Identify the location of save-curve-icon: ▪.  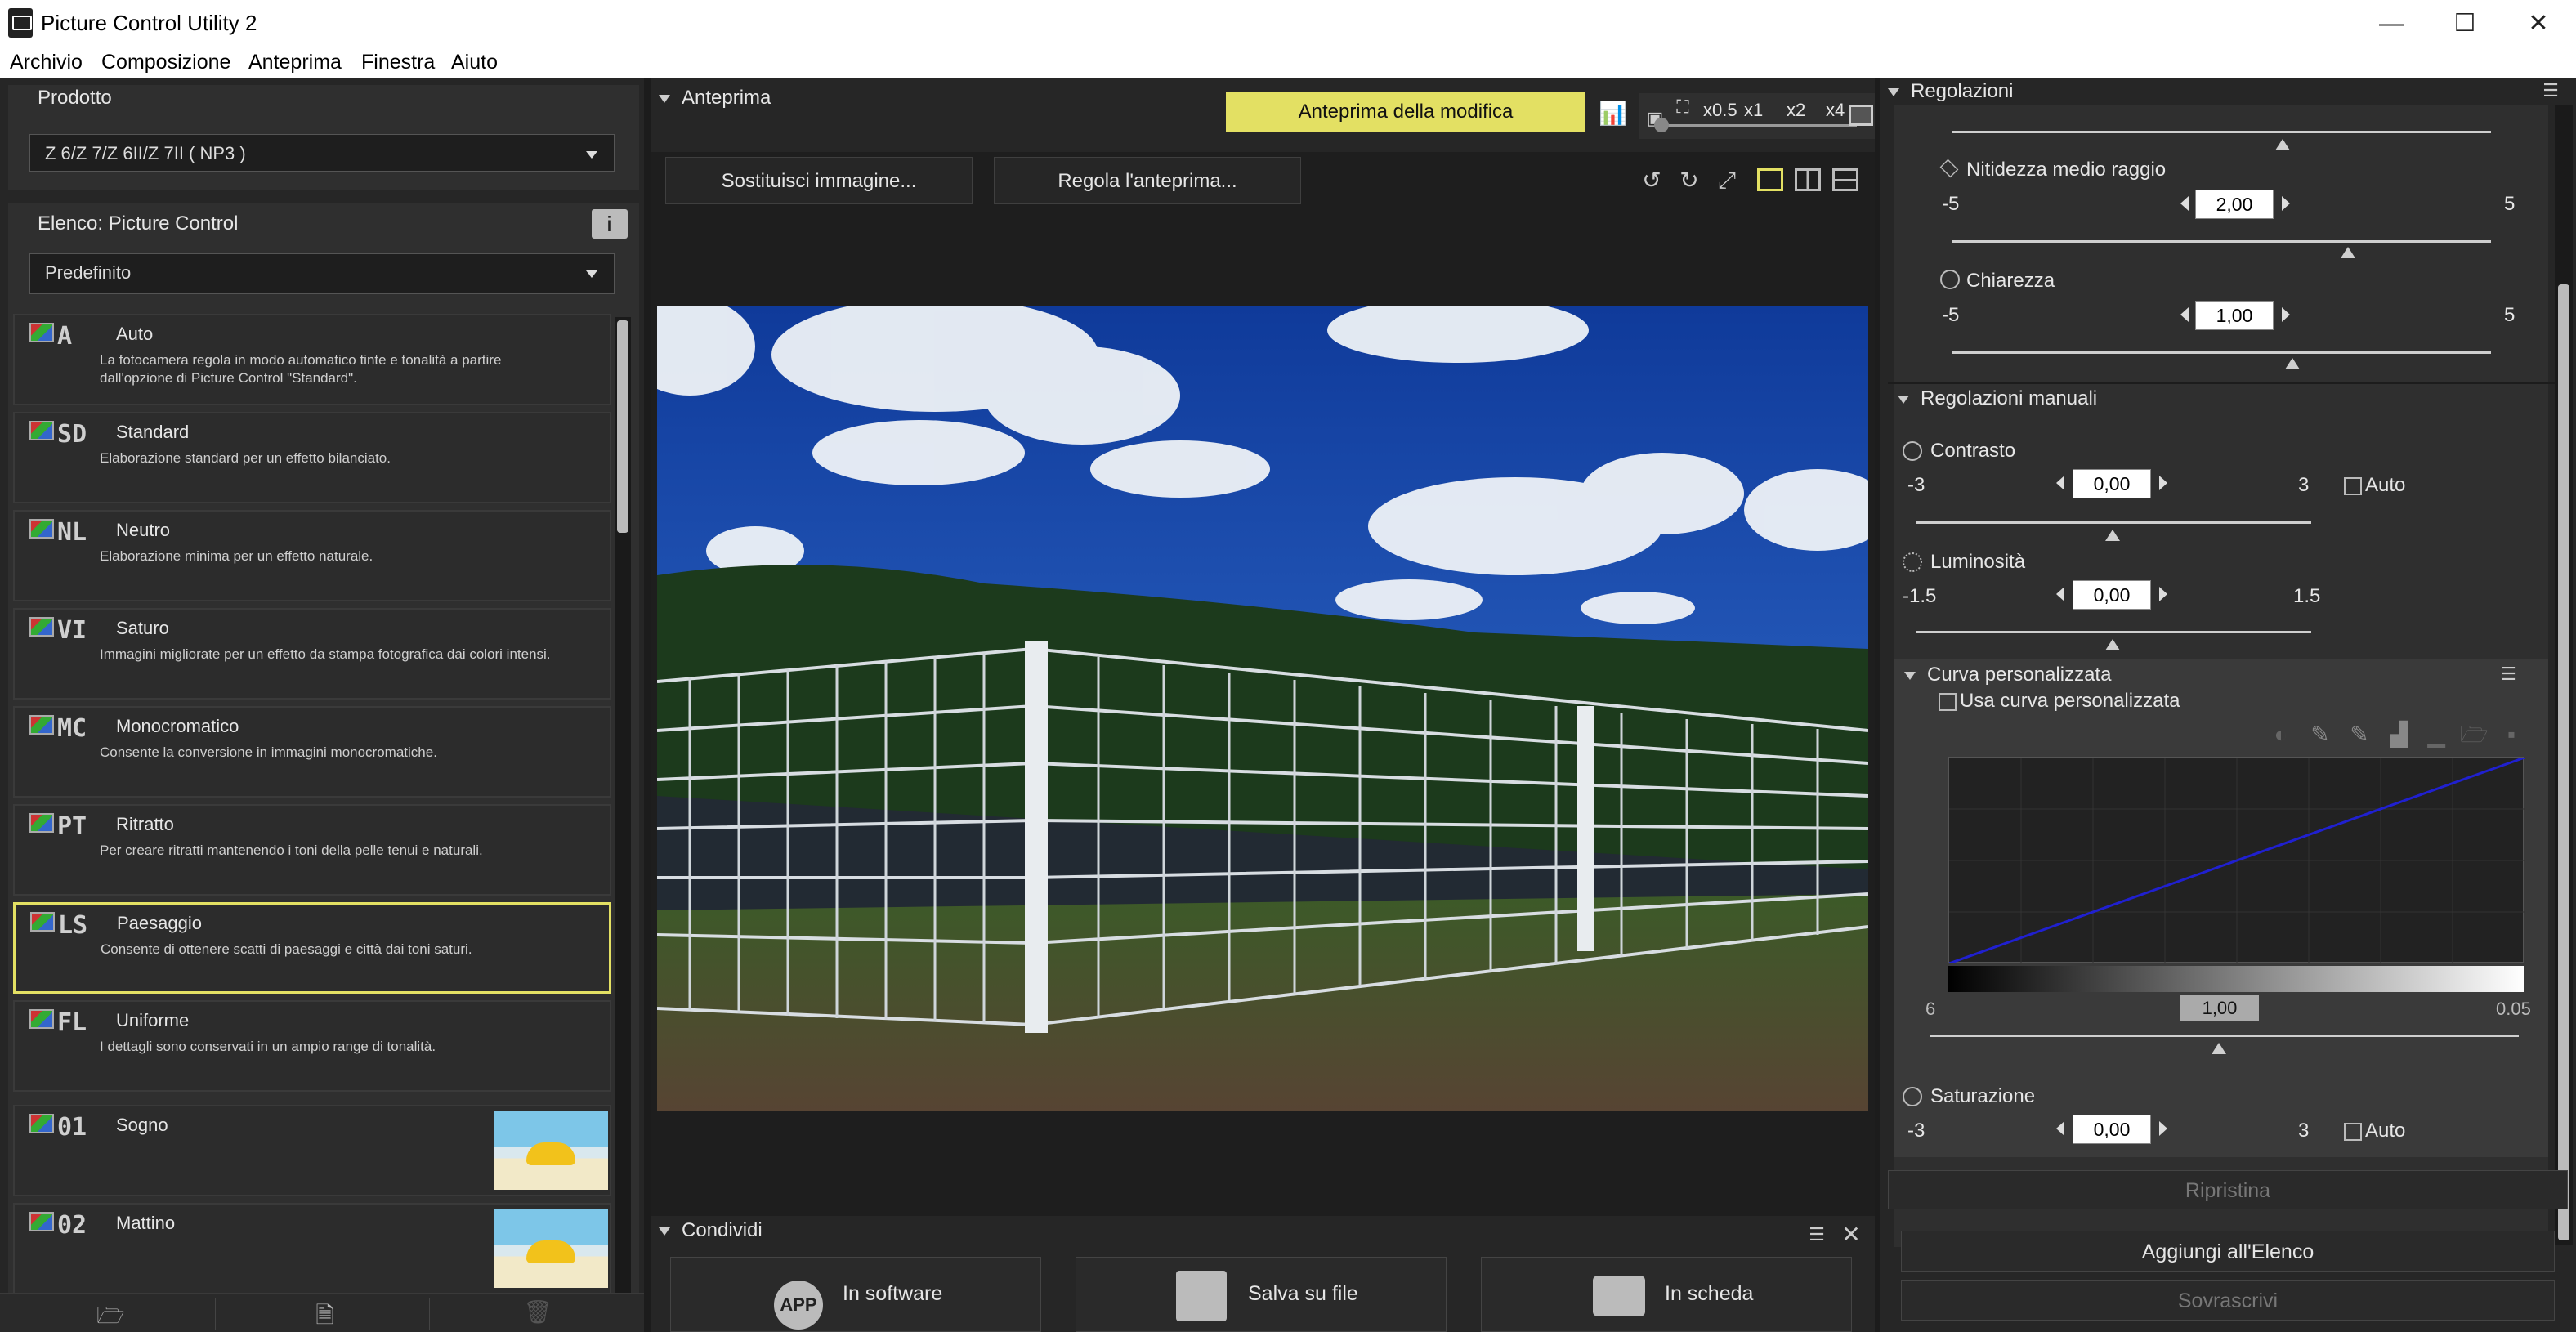
(2511, 735).